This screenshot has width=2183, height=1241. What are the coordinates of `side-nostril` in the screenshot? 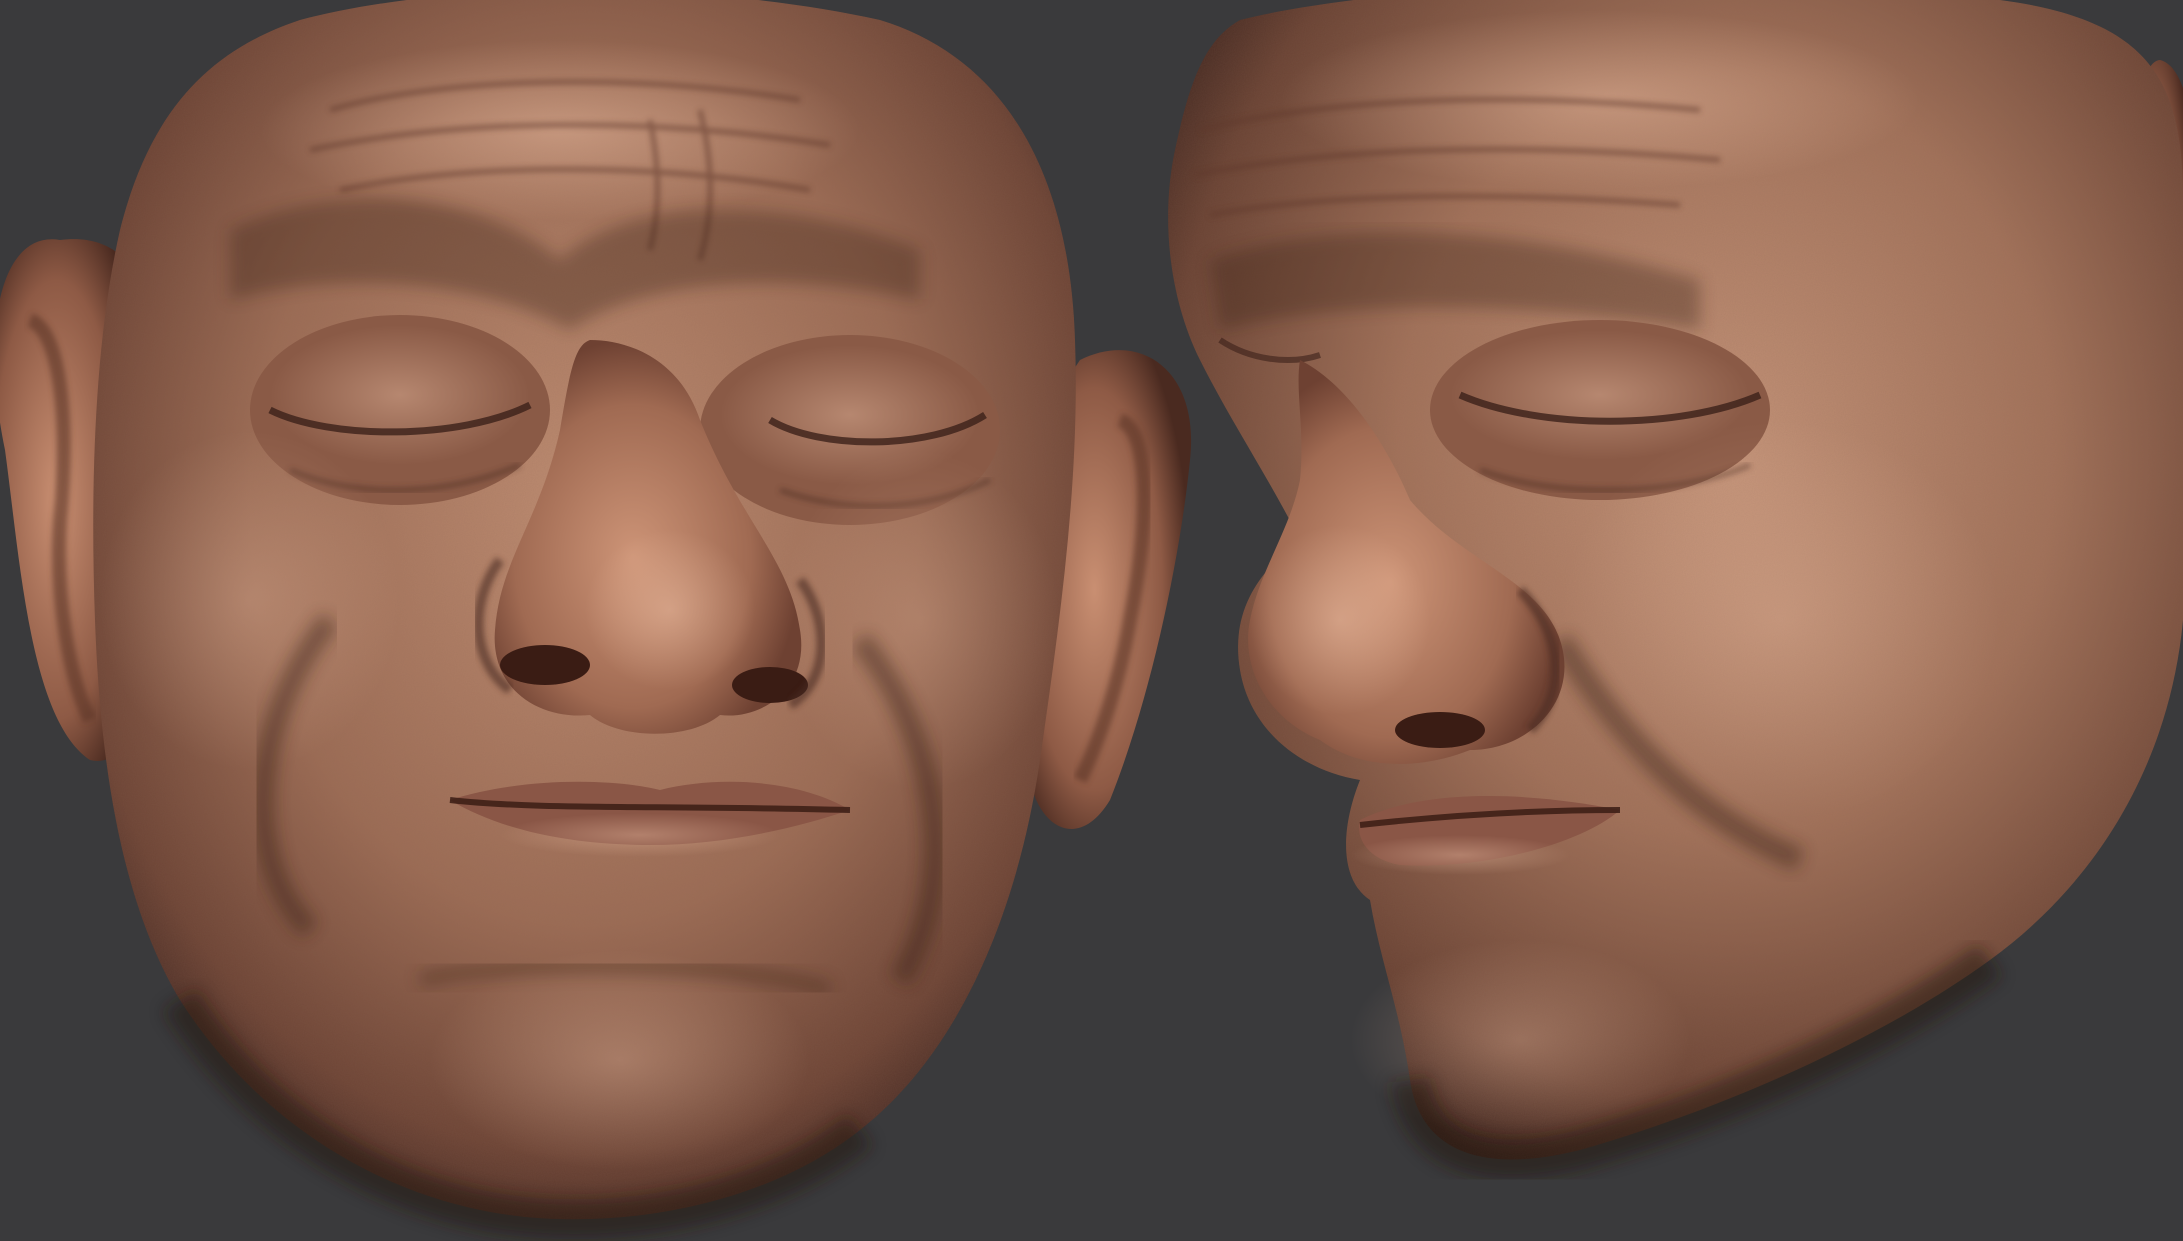 It's located at (1440, 730).